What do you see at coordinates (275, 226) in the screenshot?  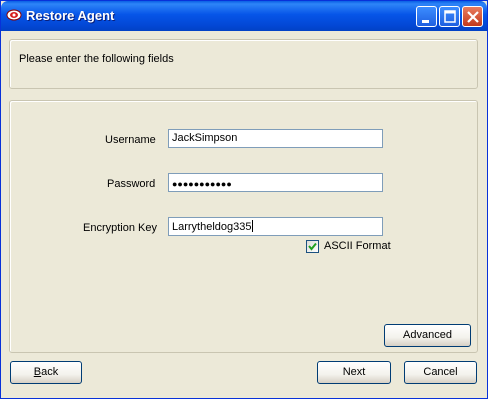 I see `encryption-key-field: Larrytheldog335` at bounding box center [275, 226].